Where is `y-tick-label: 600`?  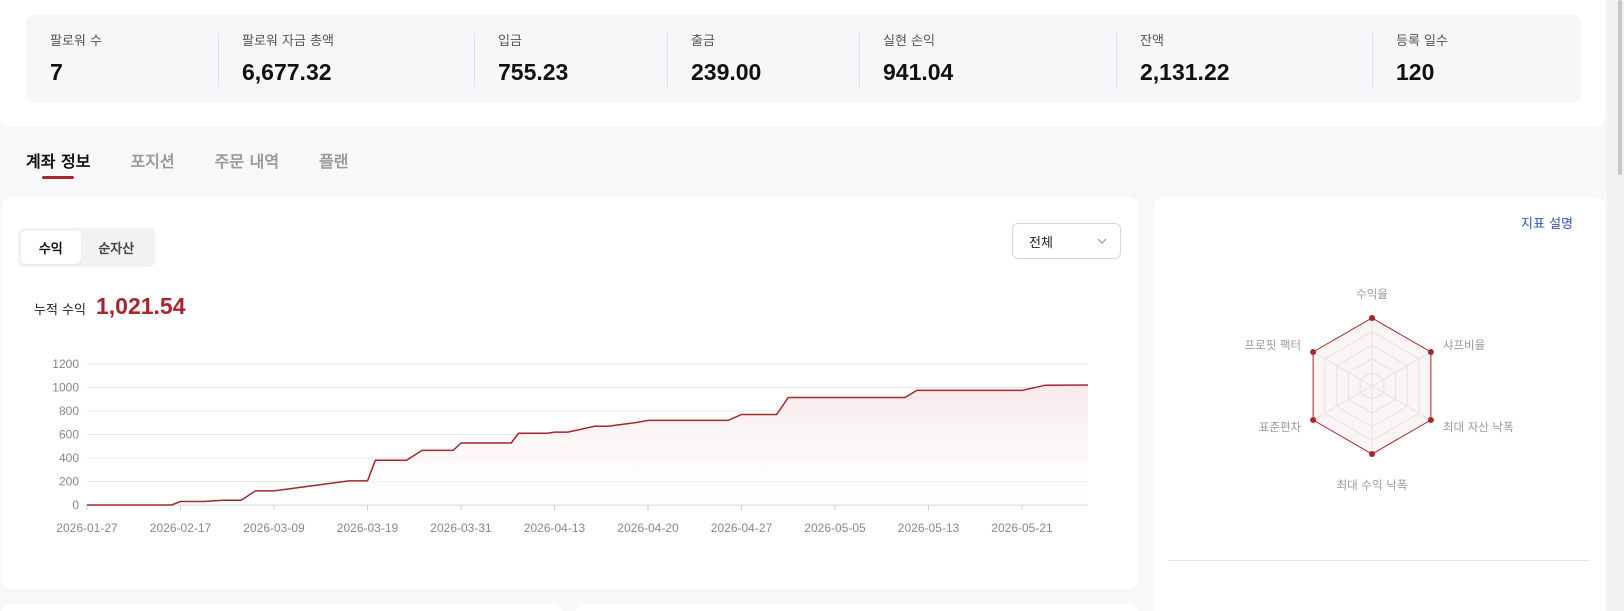 y-tick-label: 600 is located at coordinates (69, 435).